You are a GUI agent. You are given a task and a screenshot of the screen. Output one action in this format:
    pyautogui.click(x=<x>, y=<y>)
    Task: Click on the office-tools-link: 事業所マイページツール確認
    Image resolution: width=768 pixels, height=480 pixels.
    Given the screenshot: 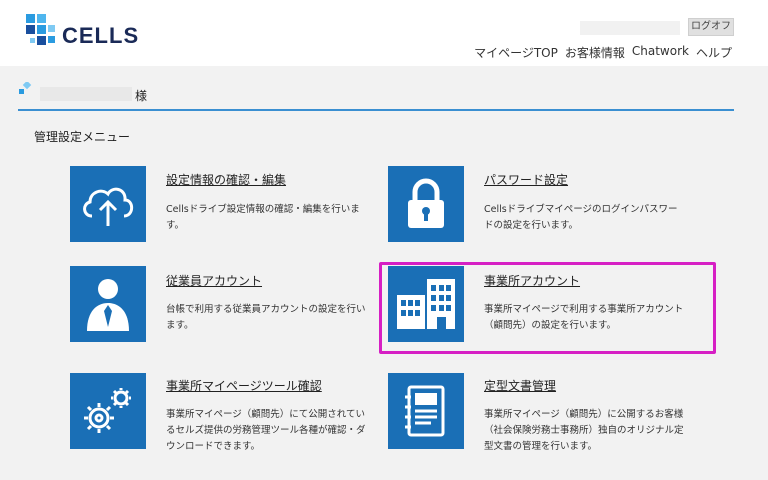 What is the action you would take?
    pyautogui.click(x=244, y=385)
    